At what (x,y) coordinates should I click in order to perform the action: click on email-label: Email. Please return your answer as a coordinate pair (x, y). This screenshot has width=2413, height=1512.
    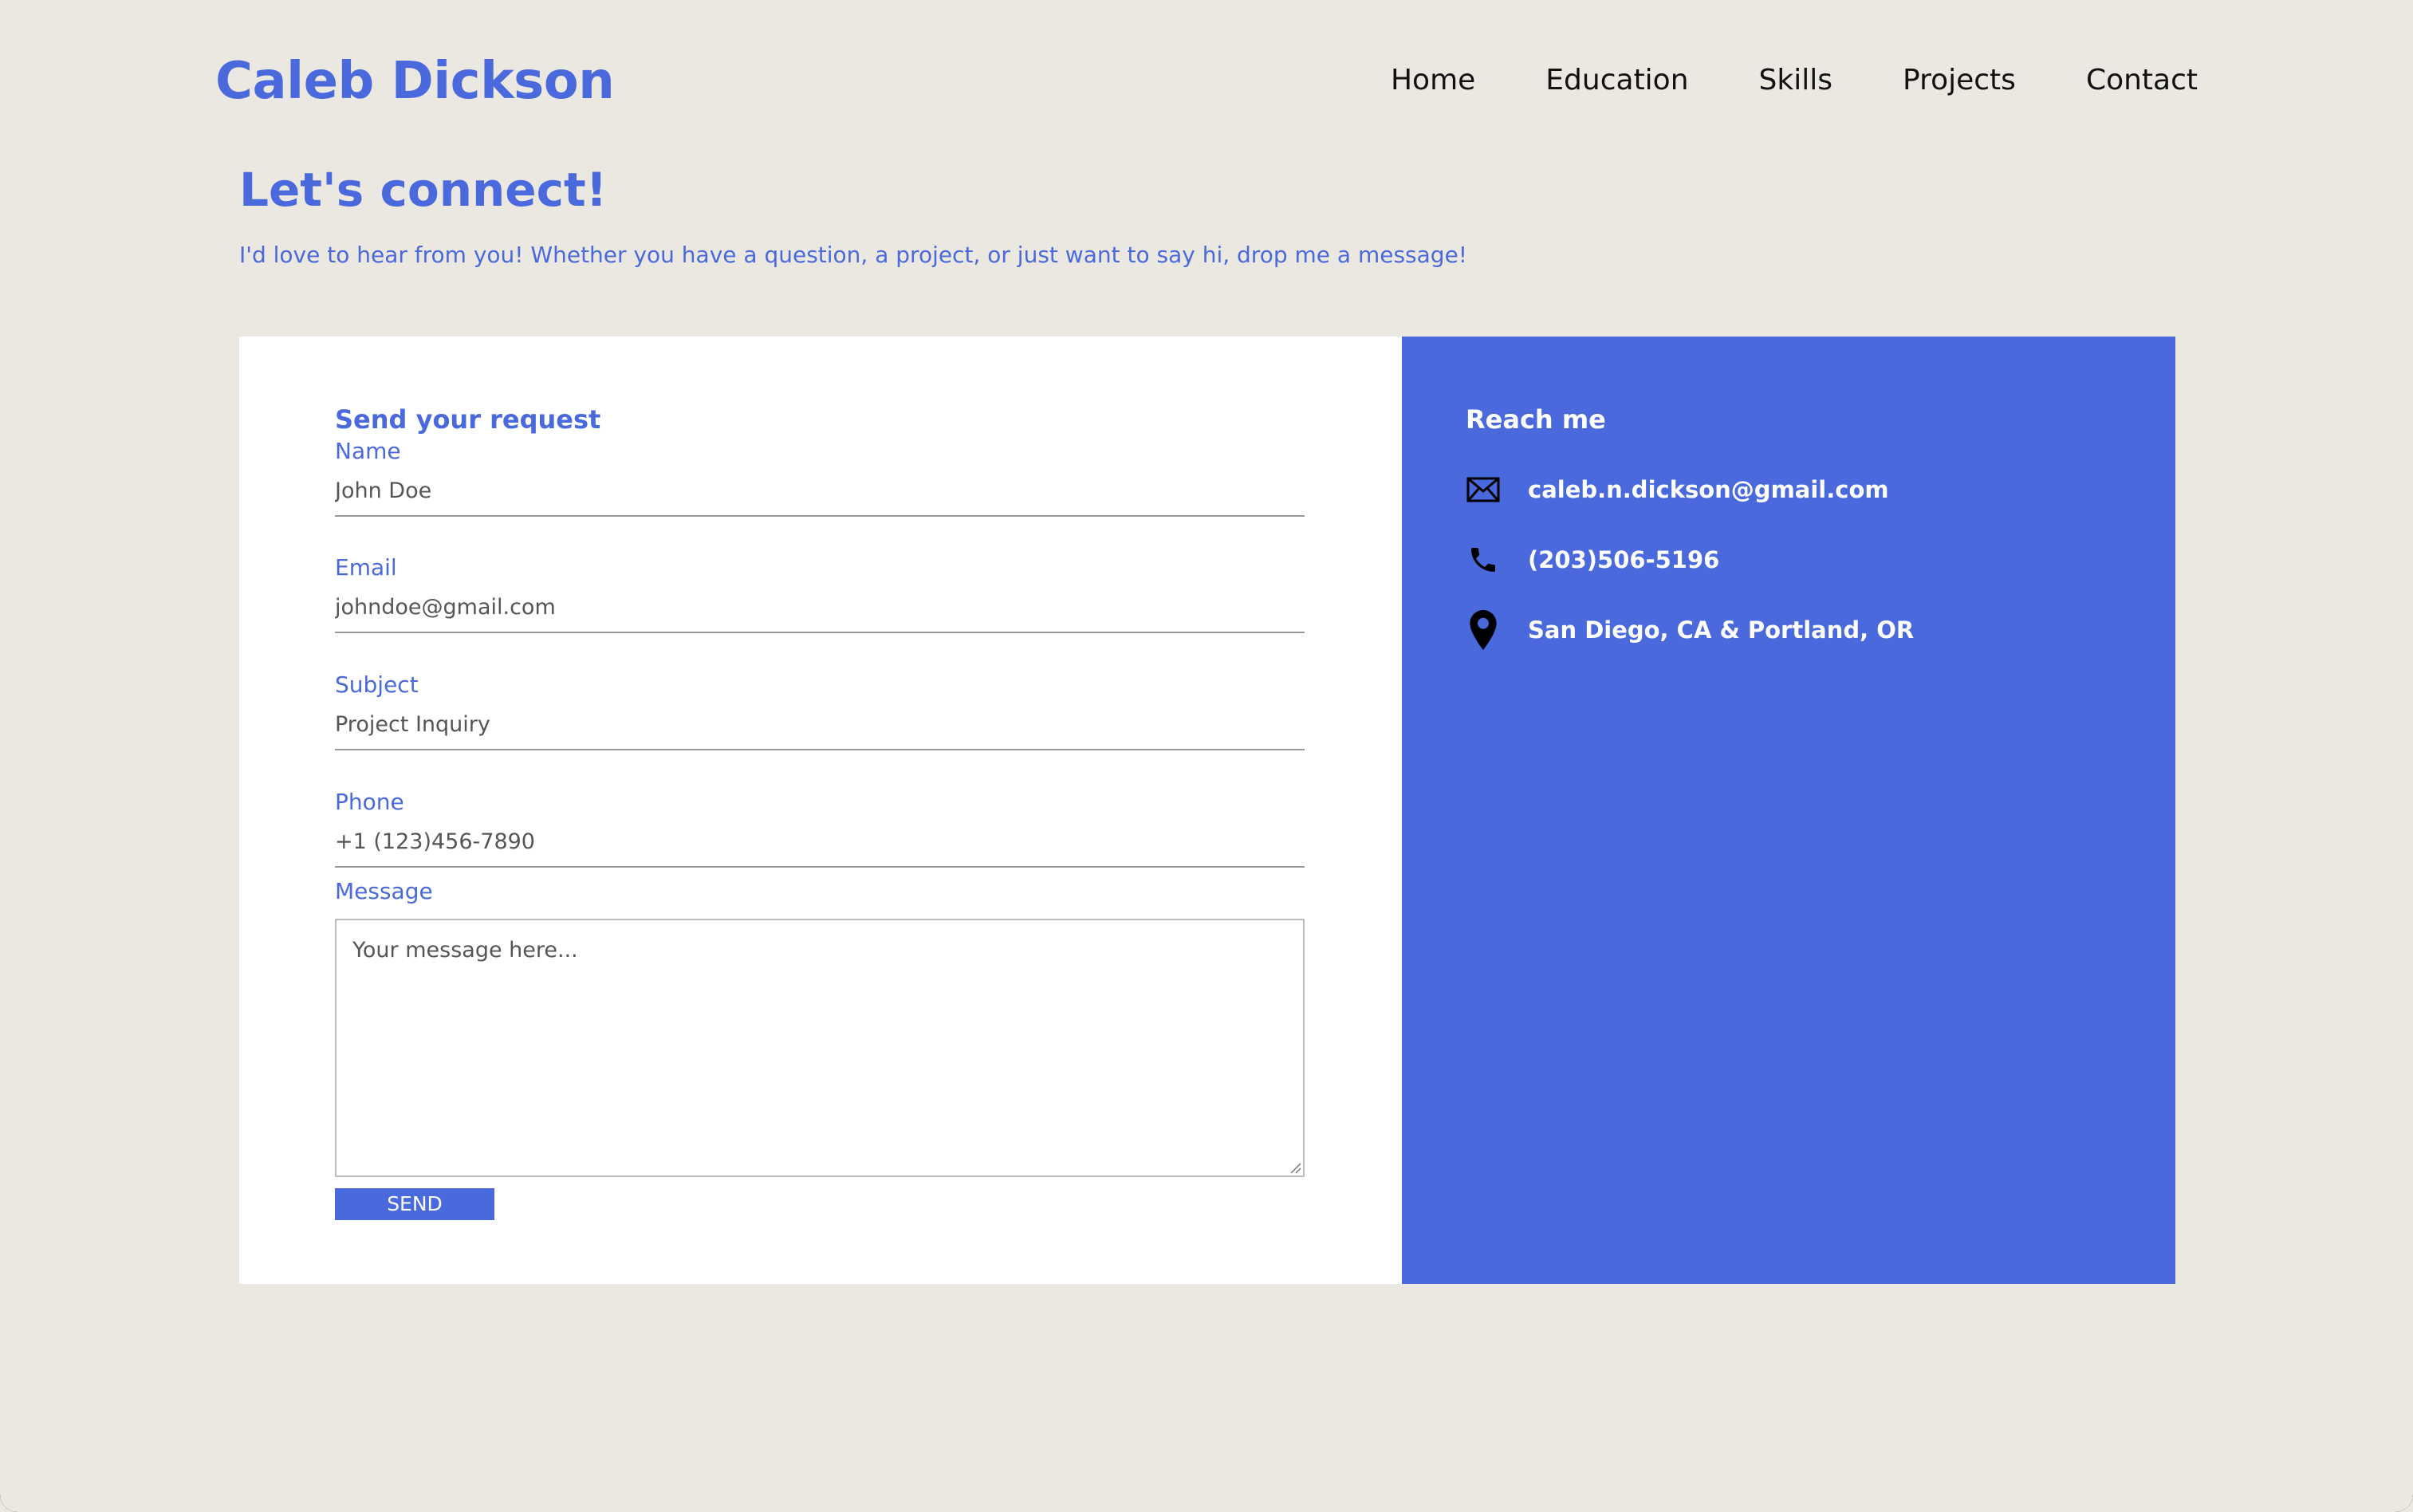
    Looking at the image, I should click on (366, 567).